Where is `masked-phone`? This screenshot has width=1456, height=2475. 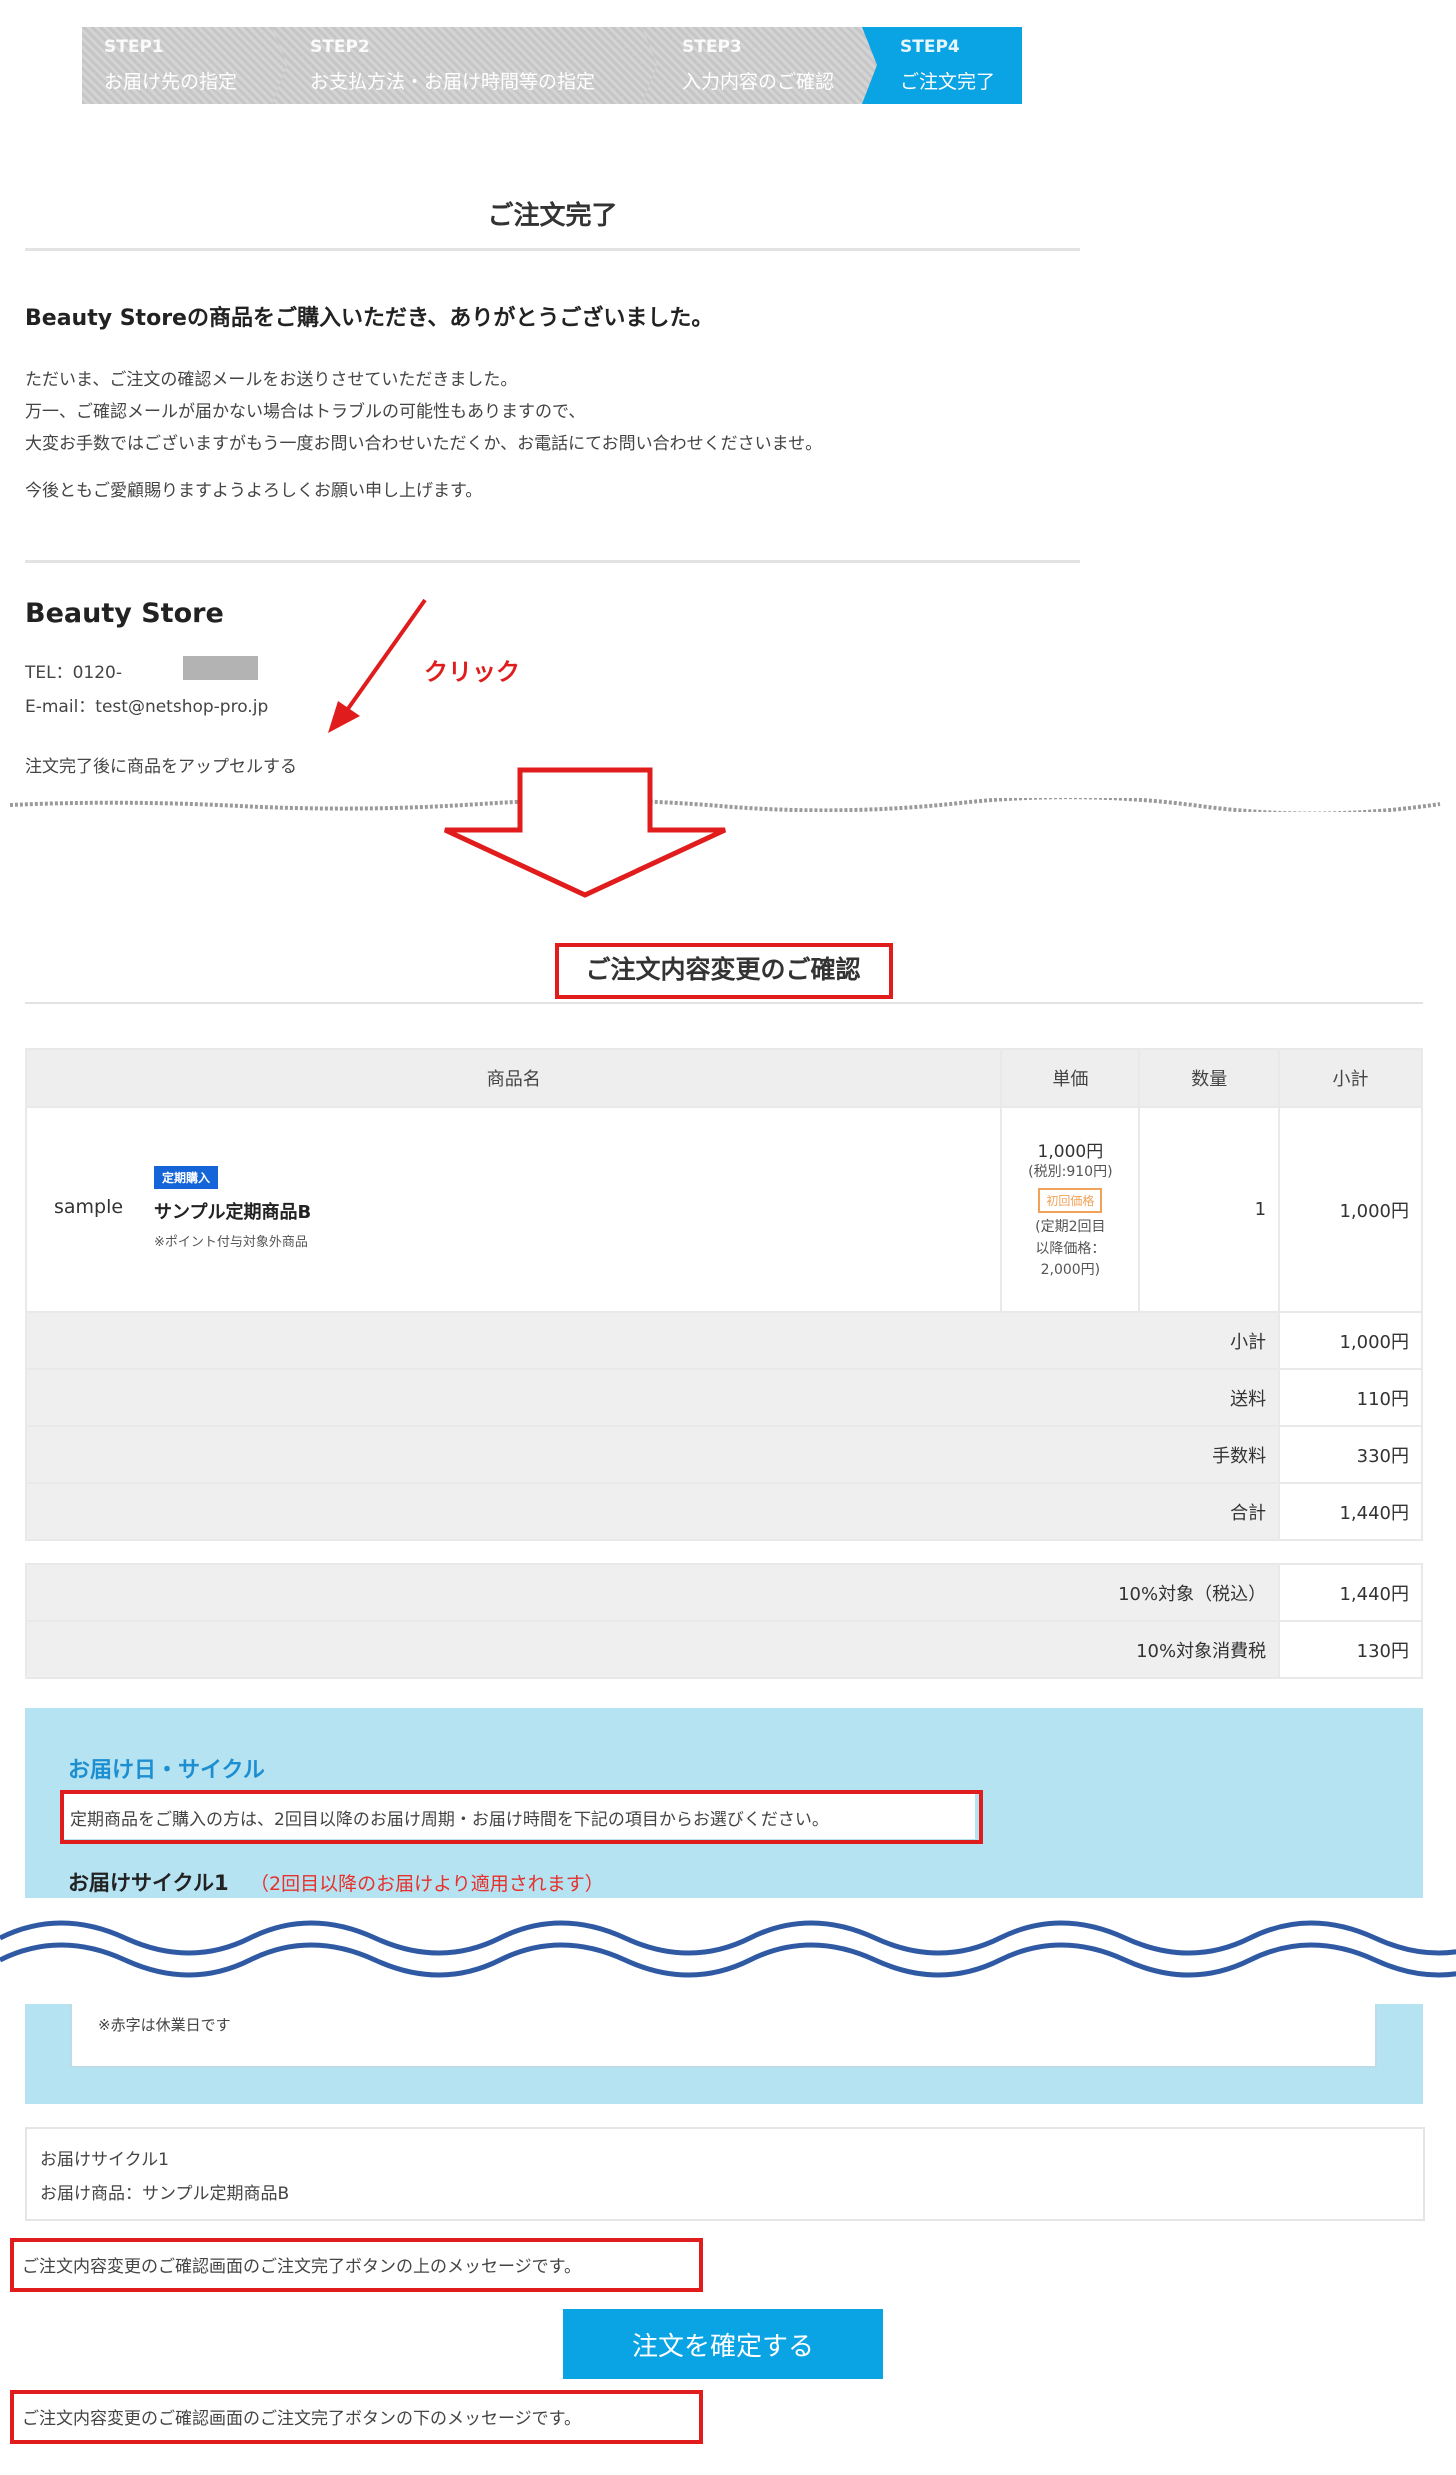 masked-phone is located at coordinates (220, 668).